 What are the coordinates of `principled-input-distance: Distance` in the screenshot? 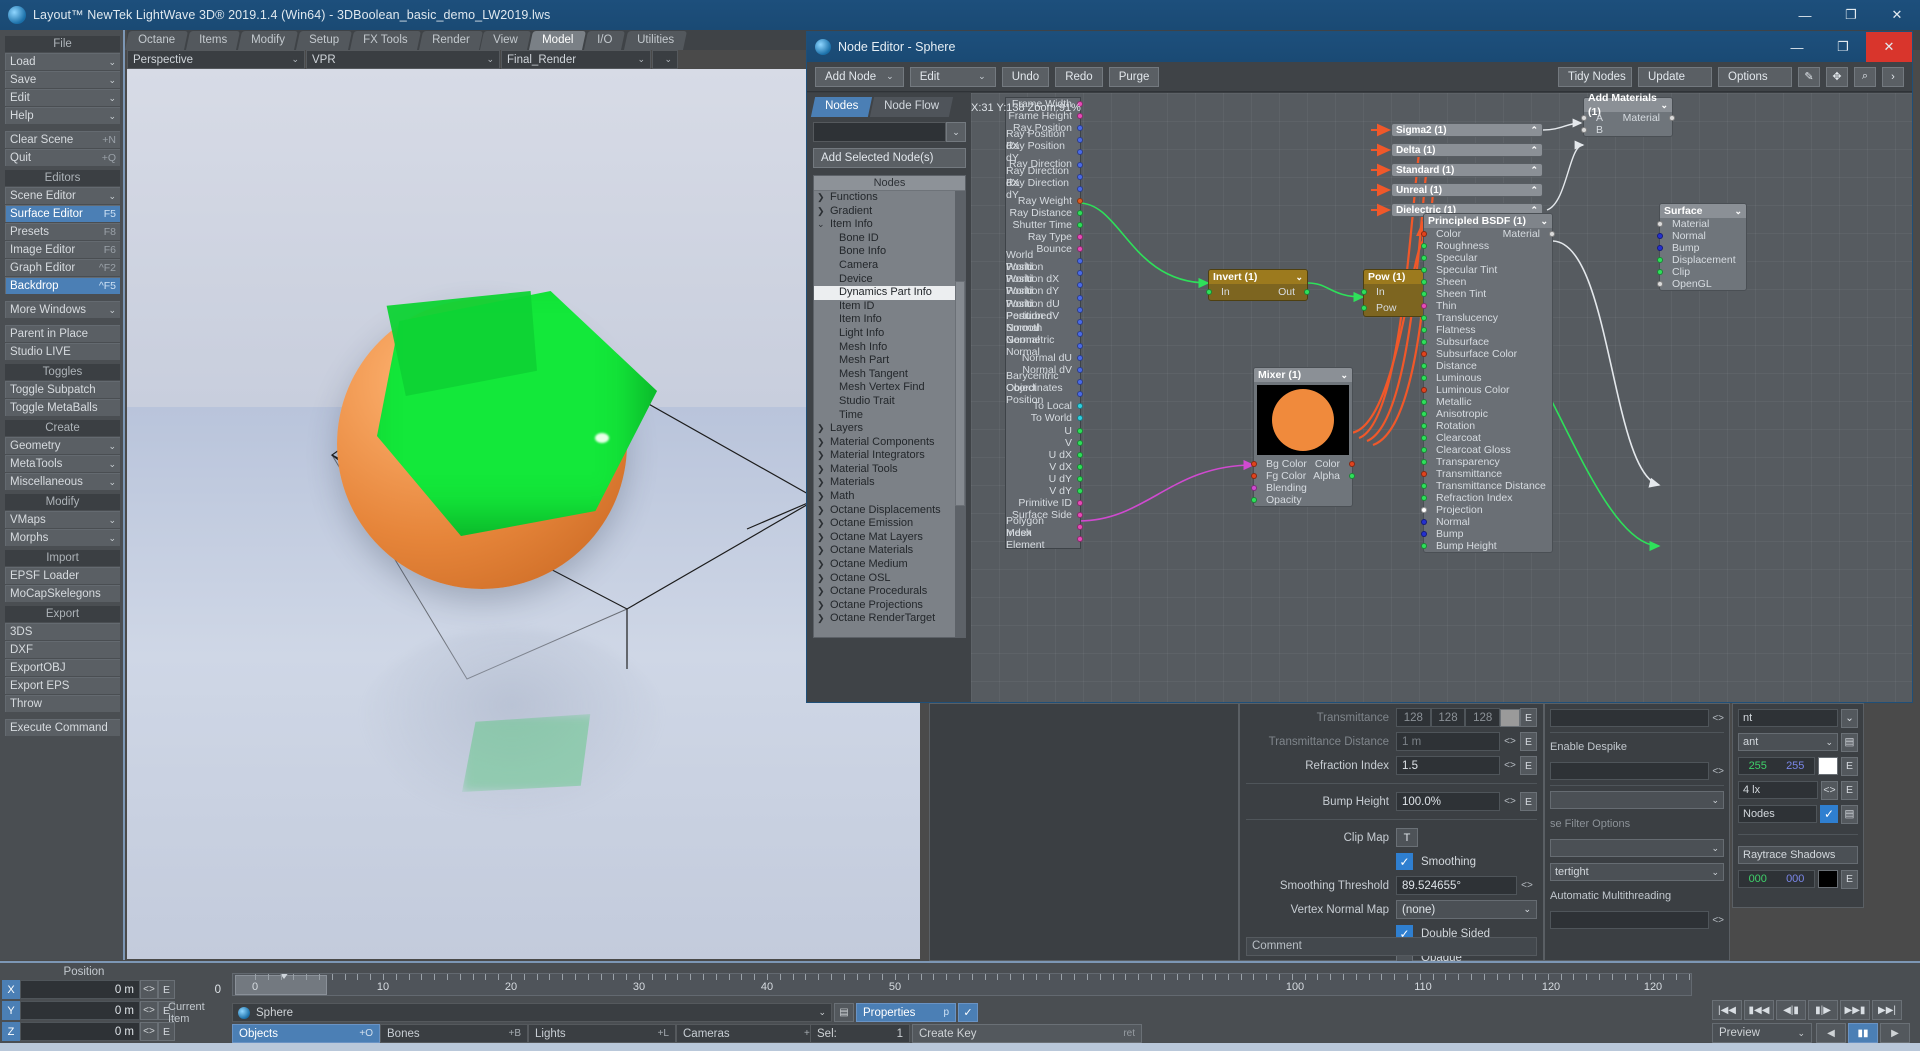 It's located at (1486, 366).